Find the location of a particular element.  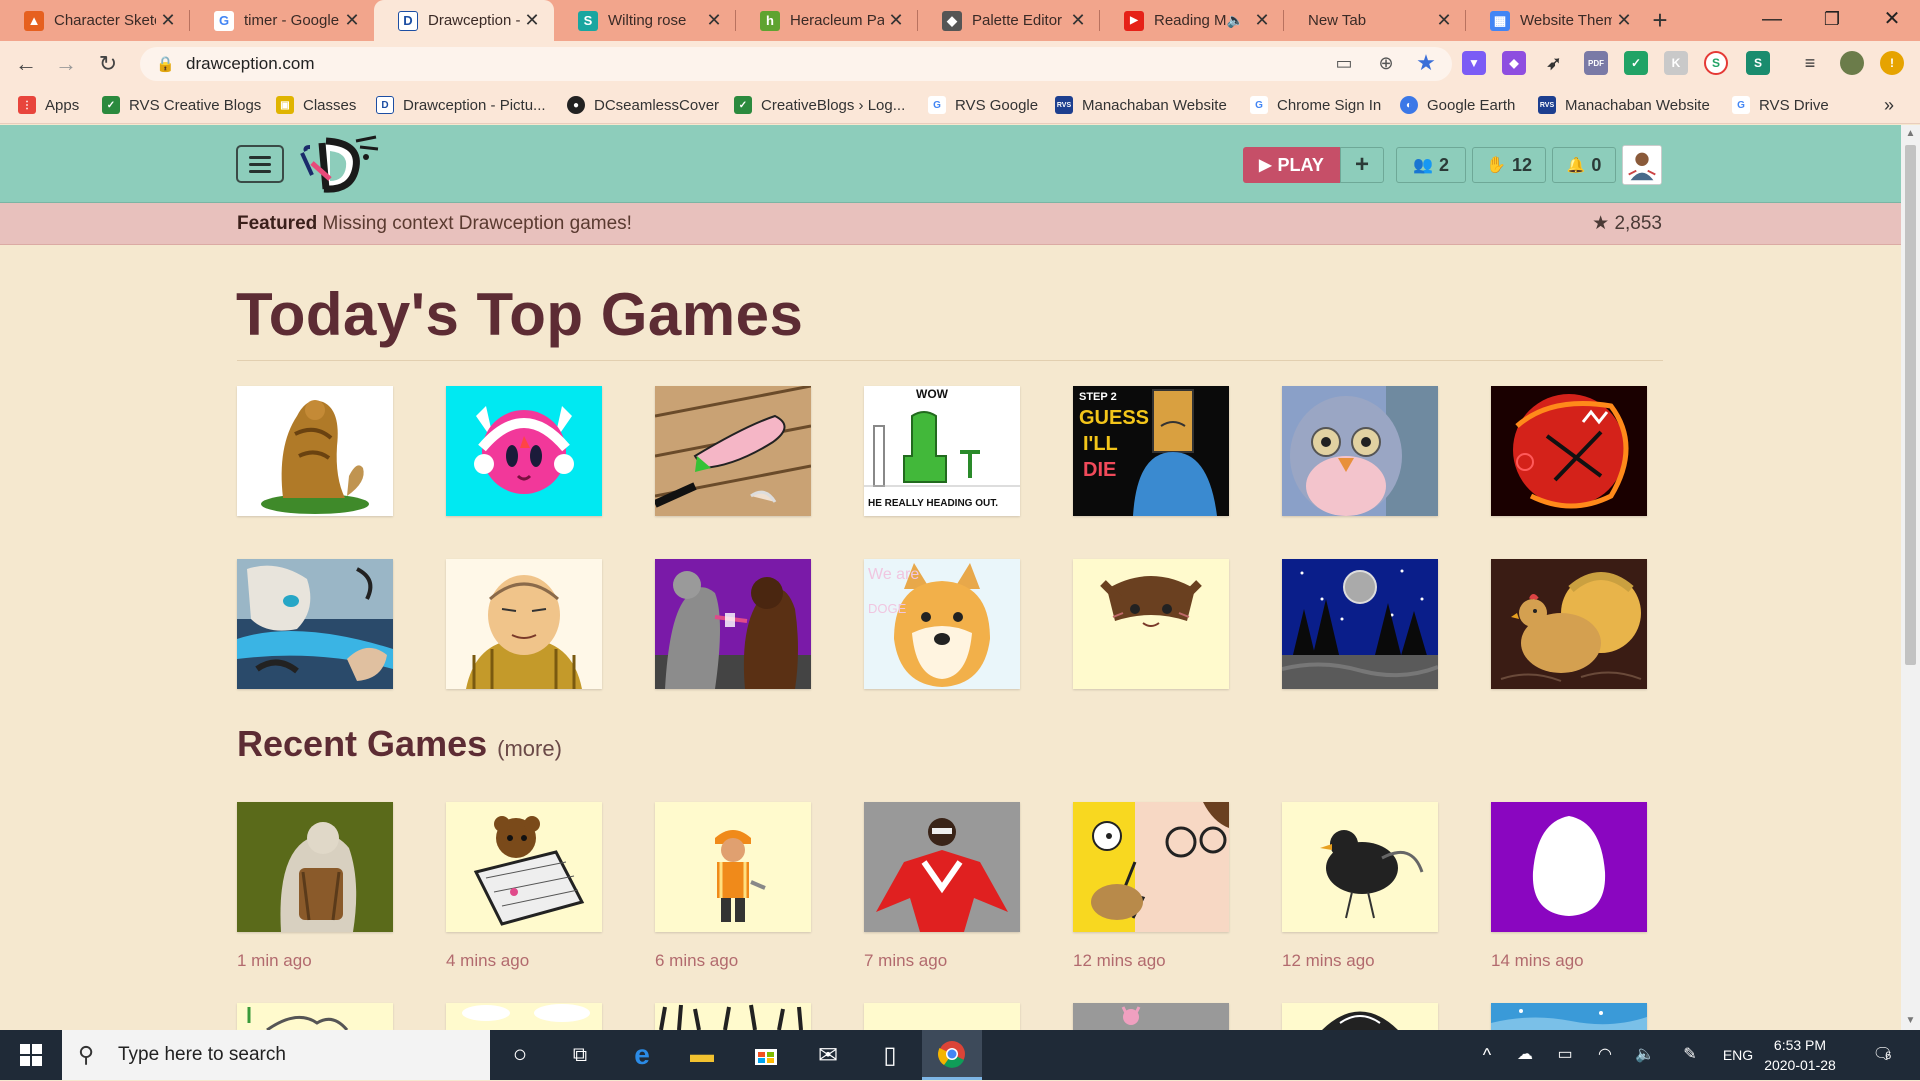

audio-playing-icon: 🔈 is located at coordinates (1235, 20).